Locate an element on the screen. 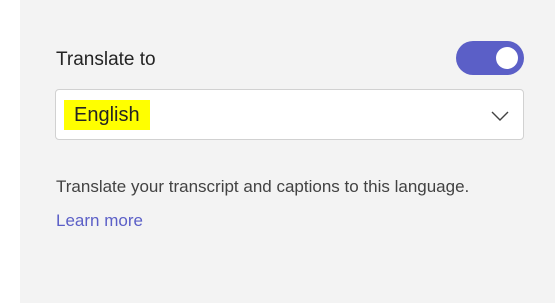 The width and height of the screenshot is (555, 303). translate-to-label: Translate to is located at coordinates (106, 59).